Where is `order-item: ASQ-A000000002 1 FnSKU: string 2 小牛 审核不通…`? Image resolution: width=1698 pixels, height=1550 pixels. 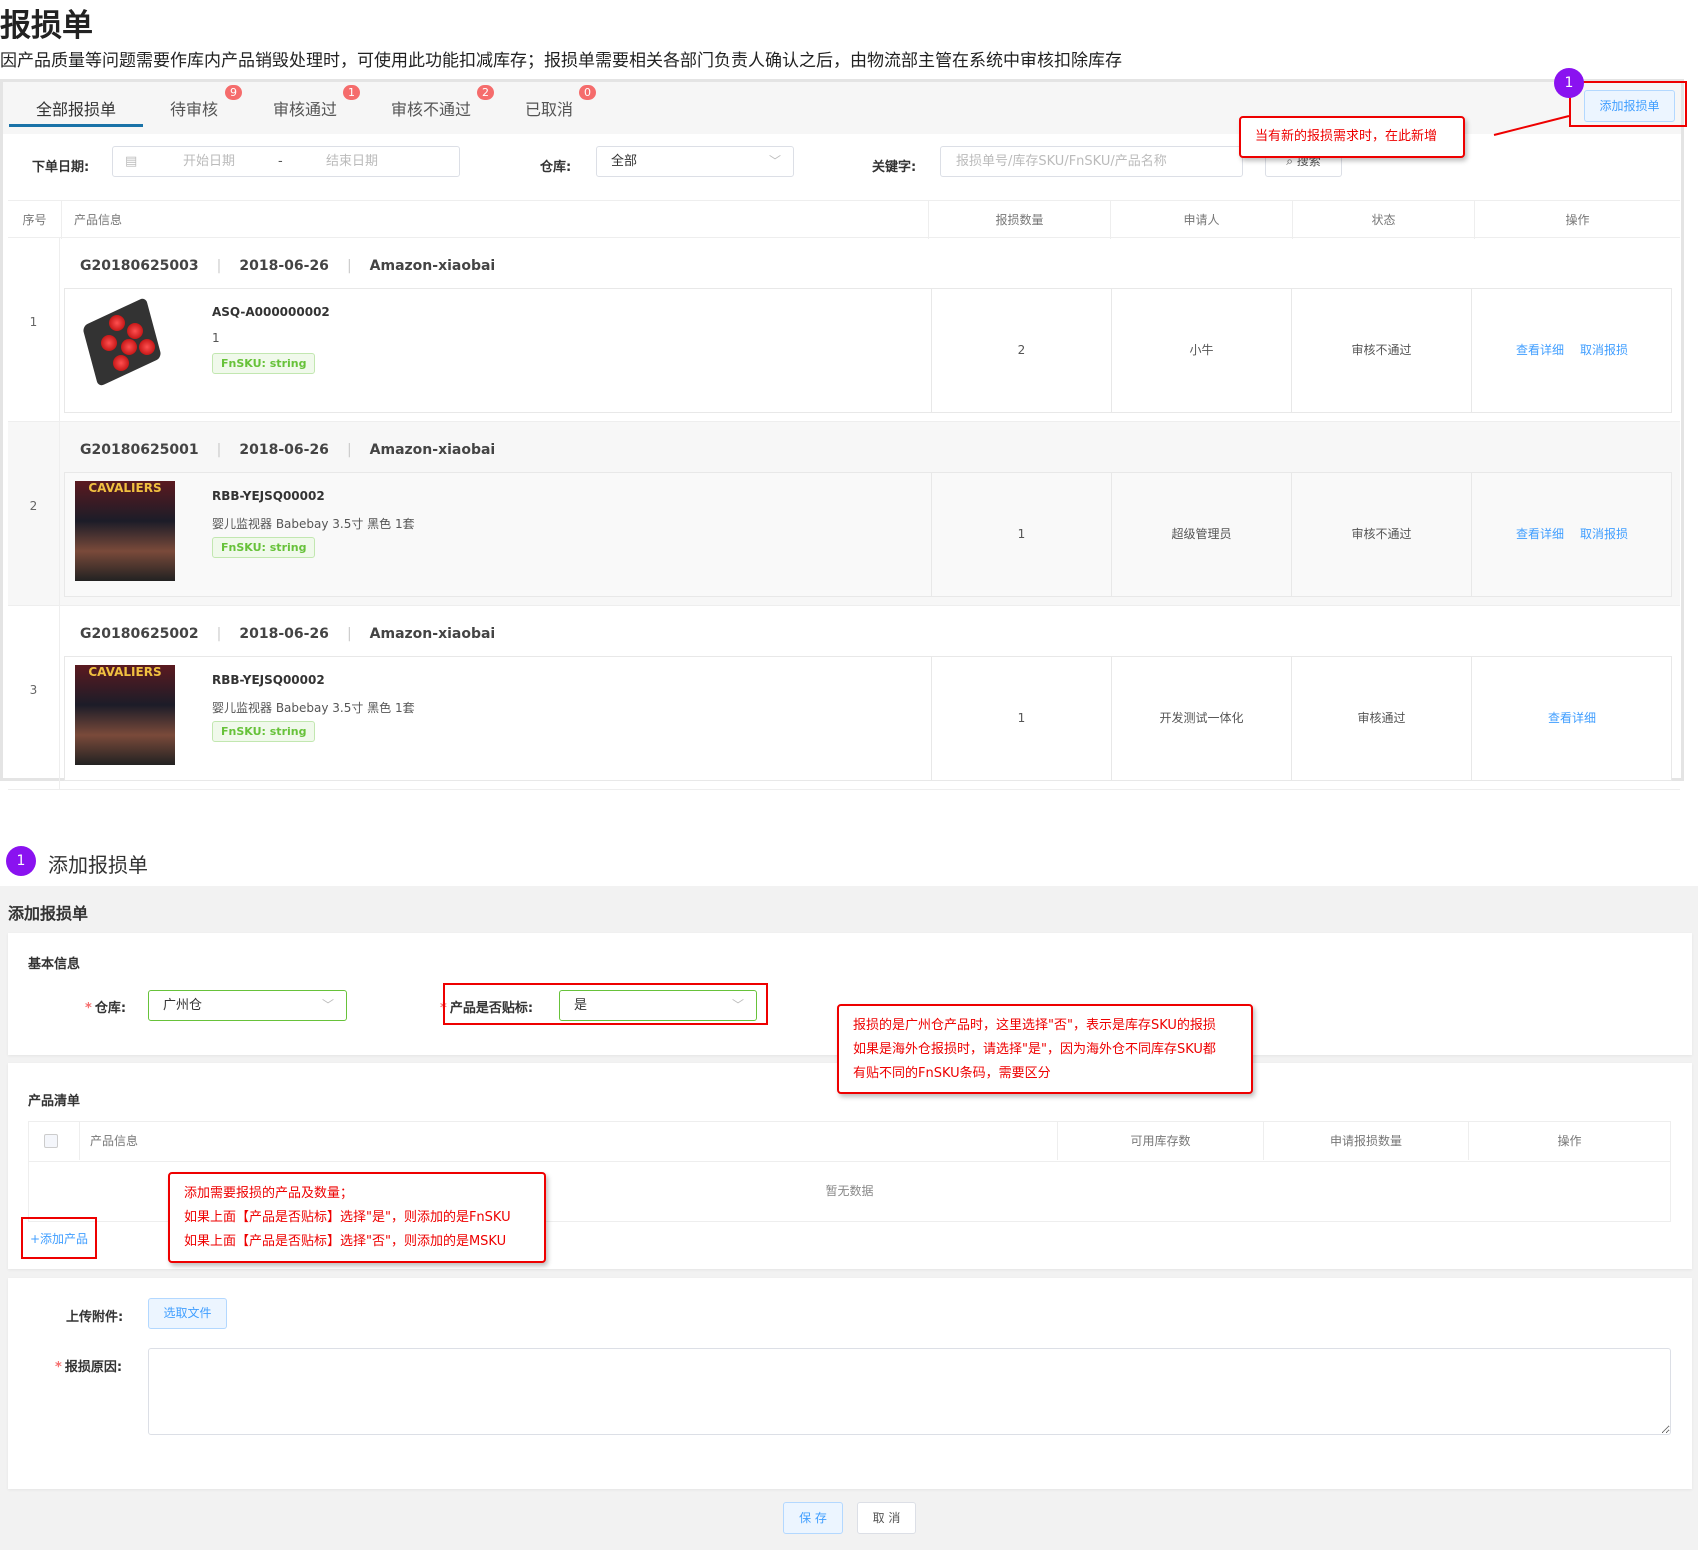 order-item: ASQ-A000000002 1 FnSKU: string 2 小牛 审核不通… is located at coordinates (868, 350).